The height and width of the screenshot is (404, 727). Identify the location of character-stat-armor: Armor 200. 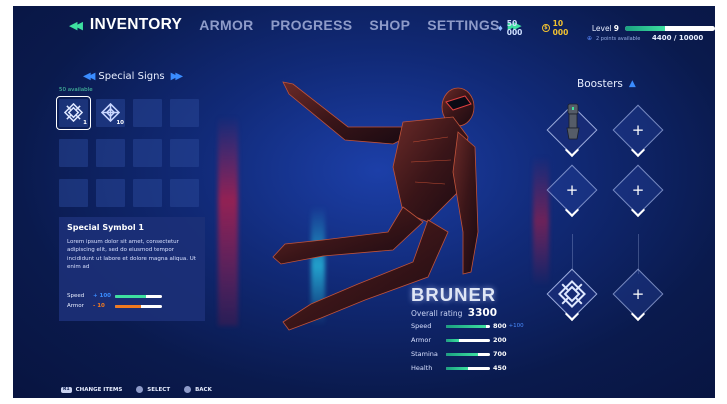
(459, 340).